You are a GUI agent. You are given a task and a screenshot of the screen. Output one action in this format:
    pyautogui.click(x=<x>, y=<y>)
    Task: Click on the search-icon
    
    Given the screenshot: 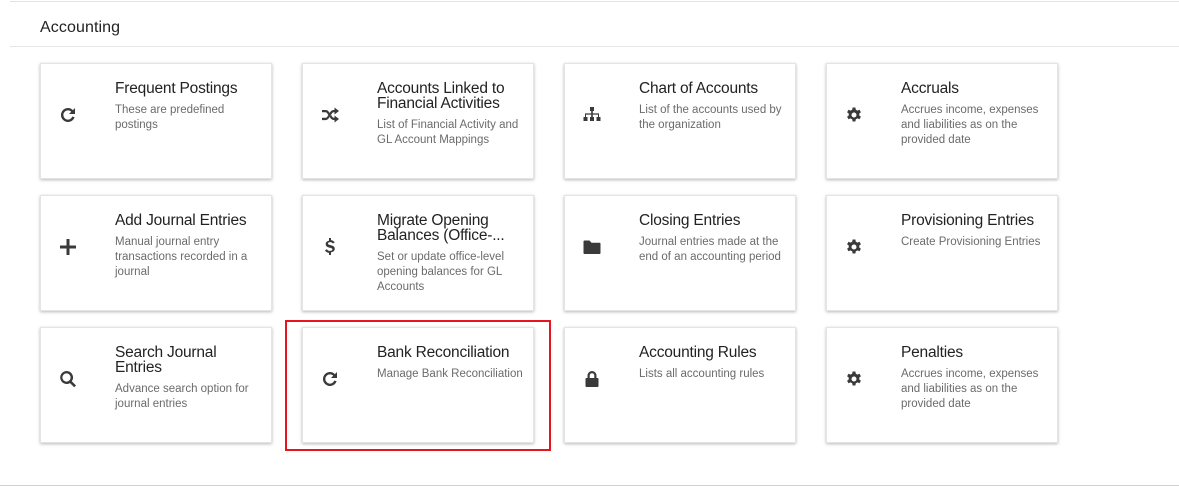 What is the action you would take?
    pyautogui.click(x=68, y=379)
    